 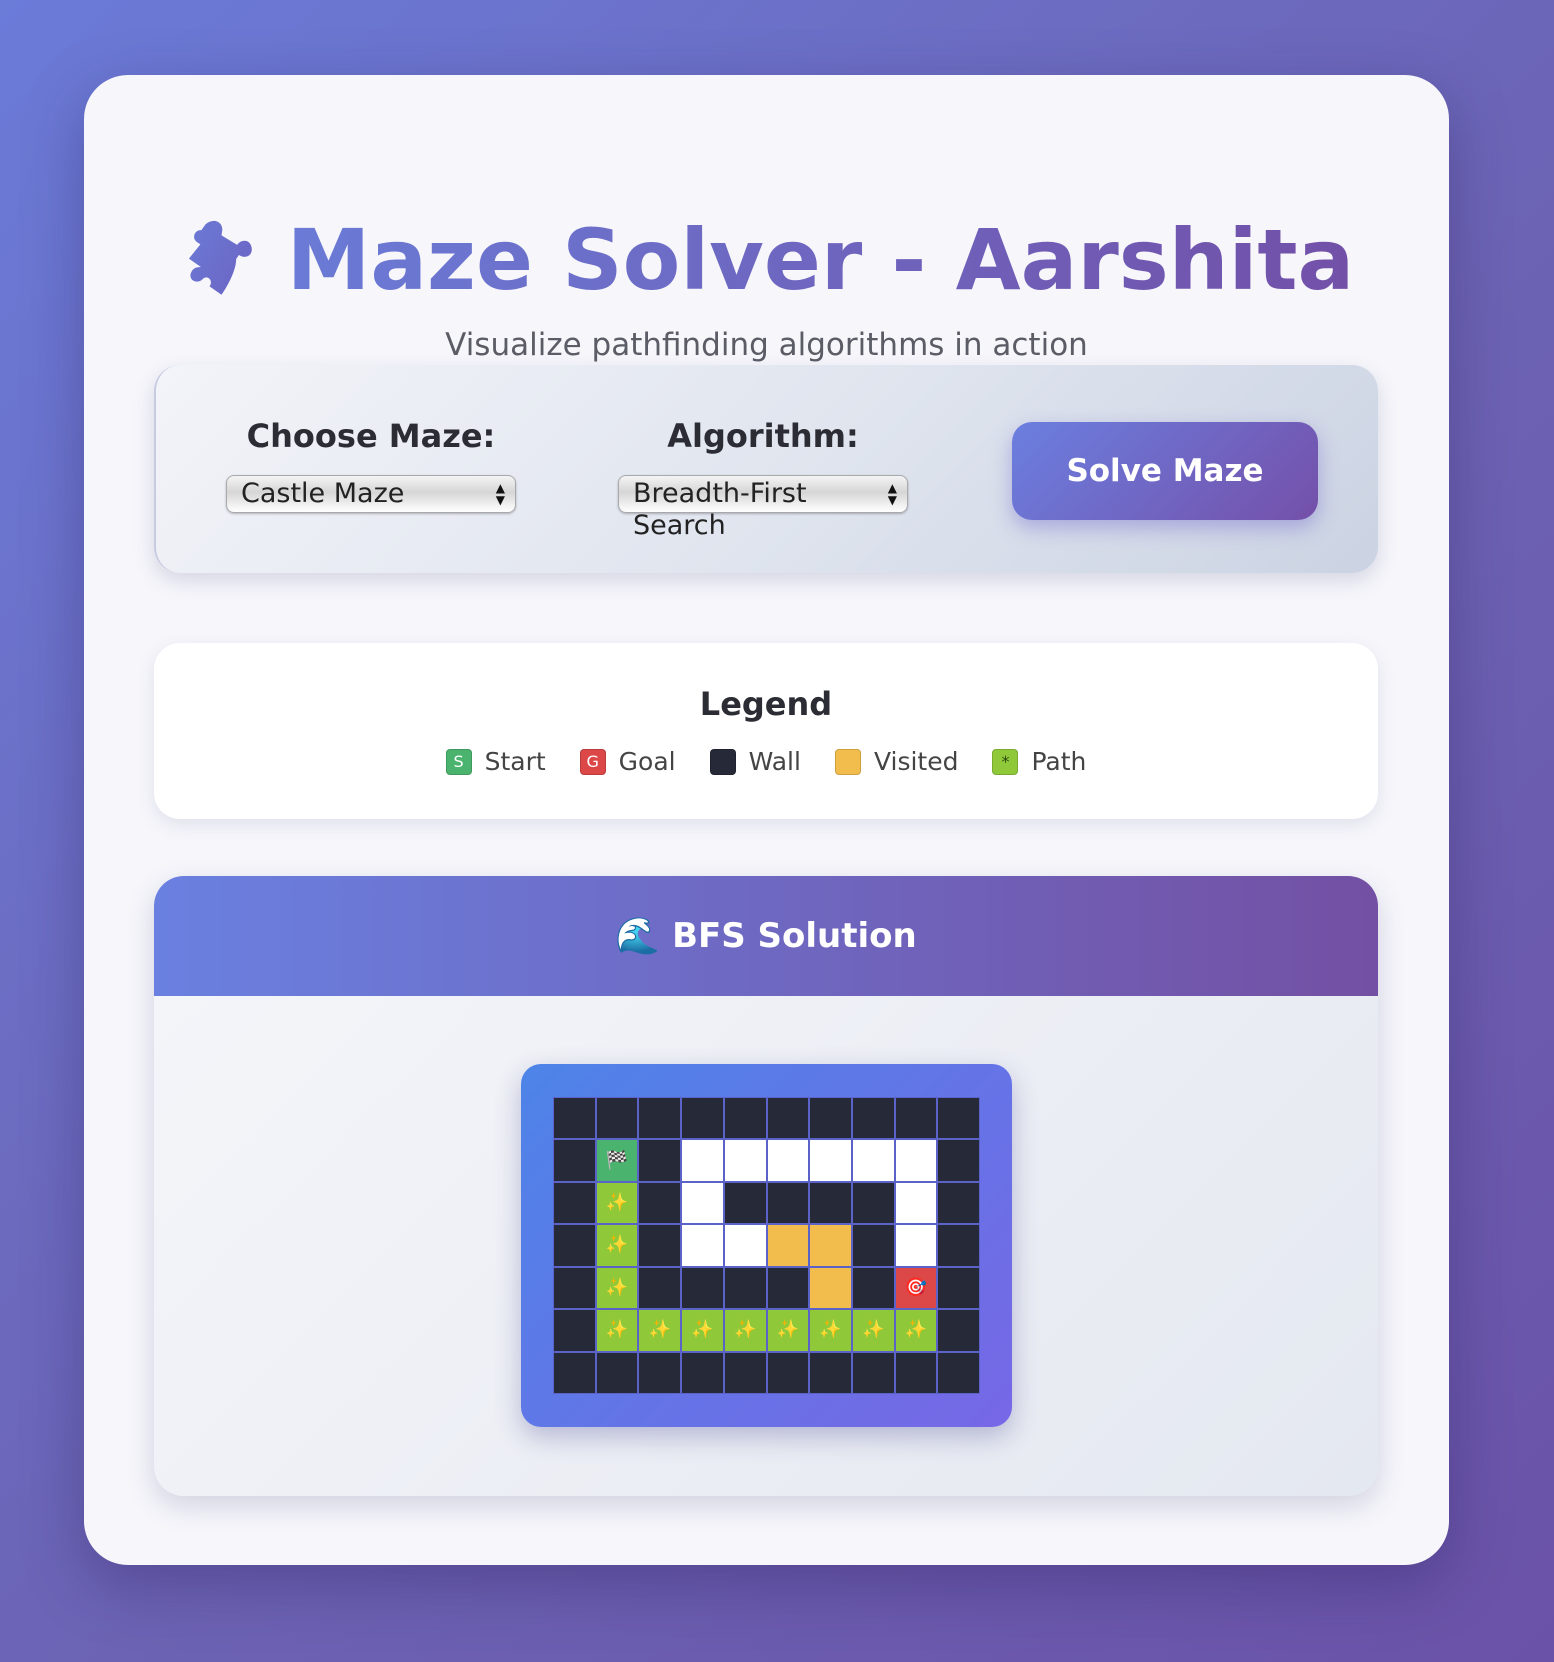 What do you see at coordinates (638, 936) in the screenshot?
I see `wave-icon: 🌊` at bounding box center [638, 936].